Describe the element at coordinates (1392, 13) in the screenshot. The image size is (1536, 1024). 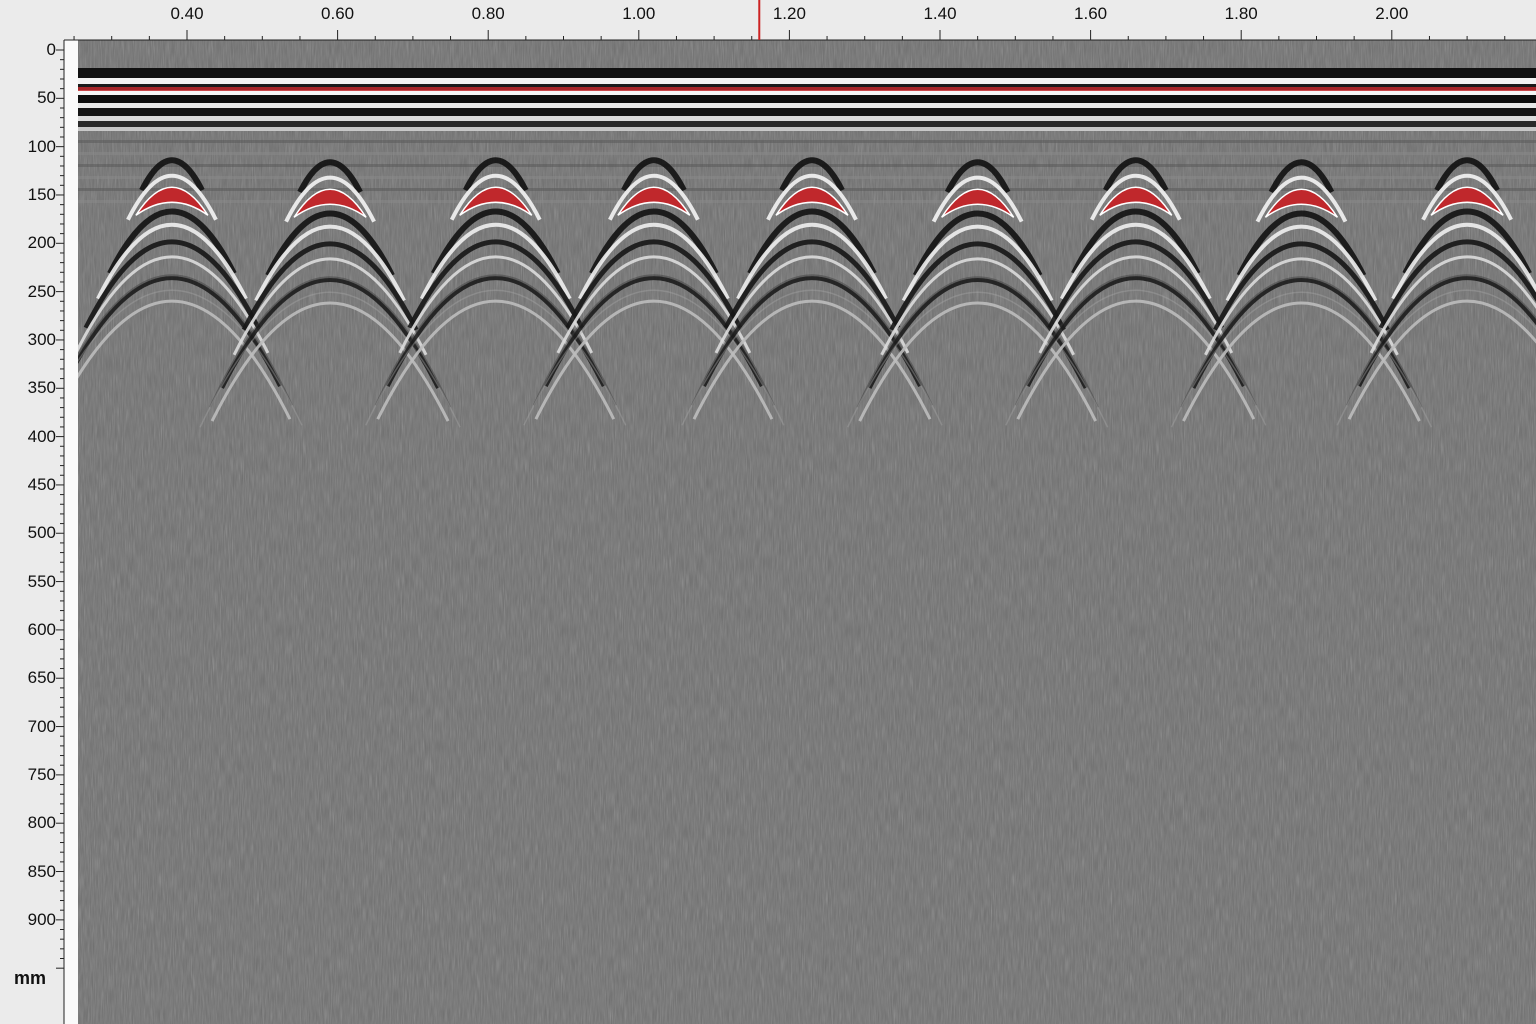
I see `x-tick-label: 2.00` at that location.